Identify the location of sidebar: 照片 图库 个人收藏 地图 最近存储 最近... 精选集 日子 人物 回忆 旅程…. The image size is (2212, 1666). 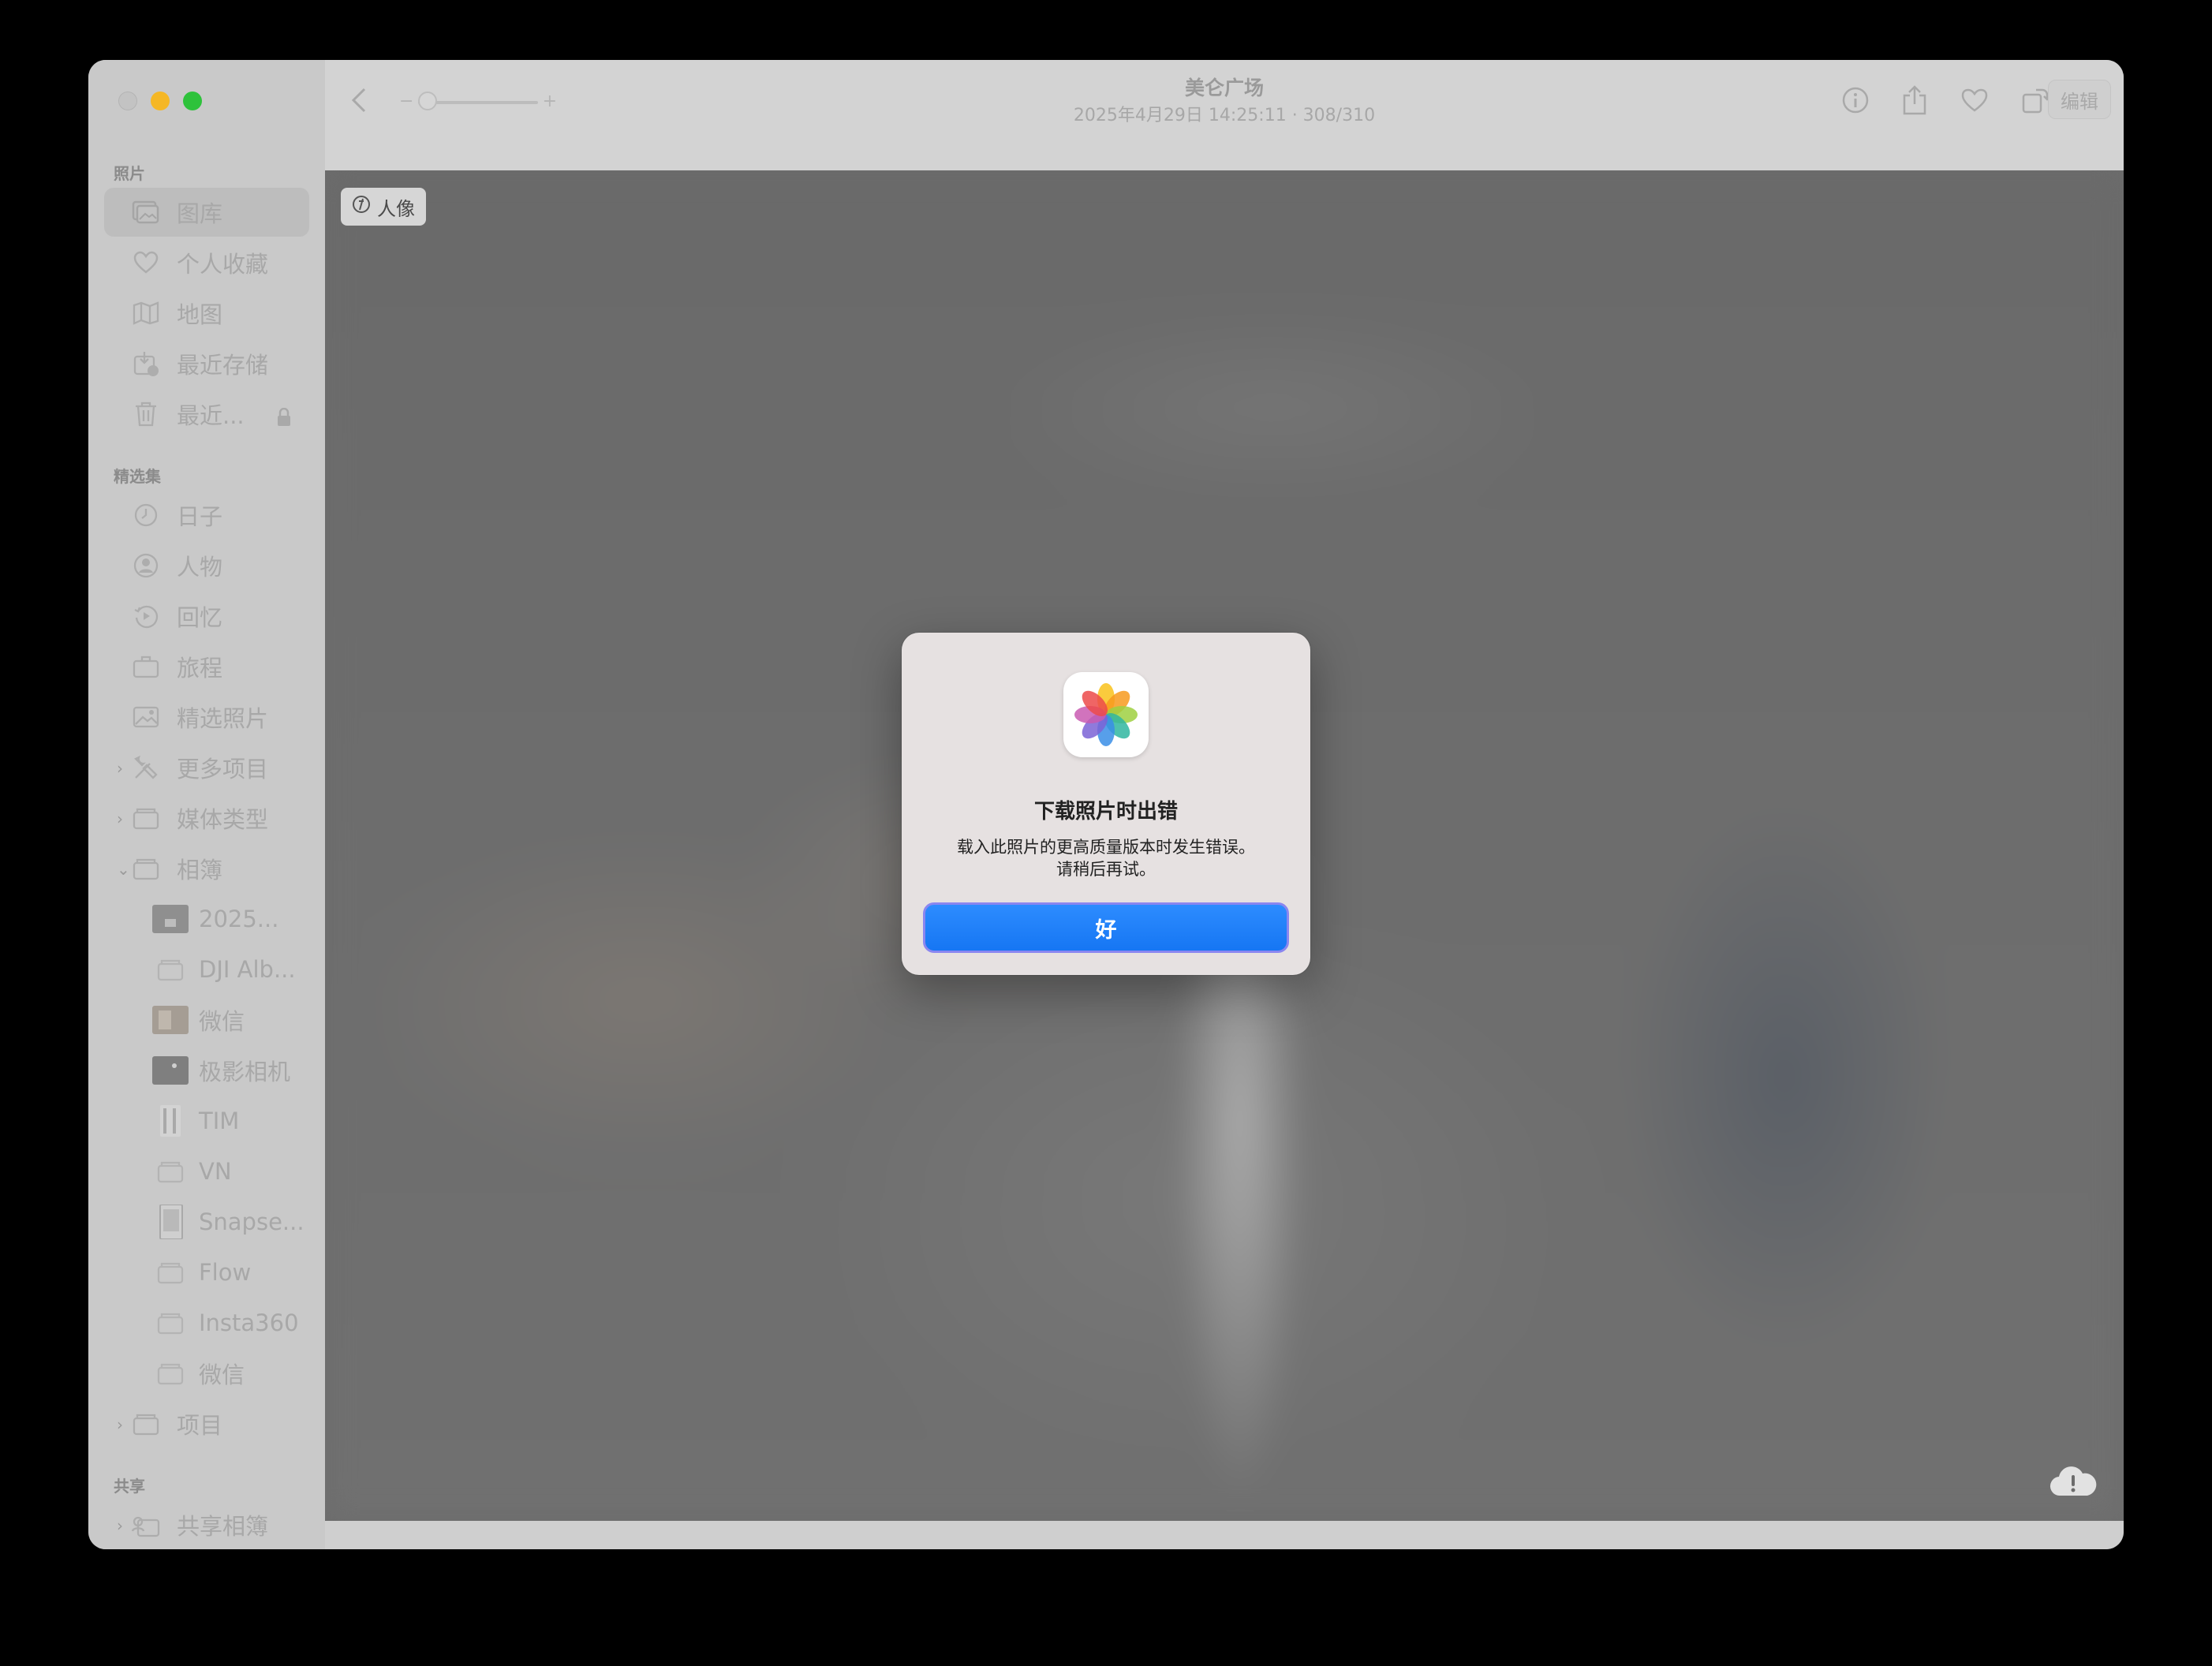
(206, 804).